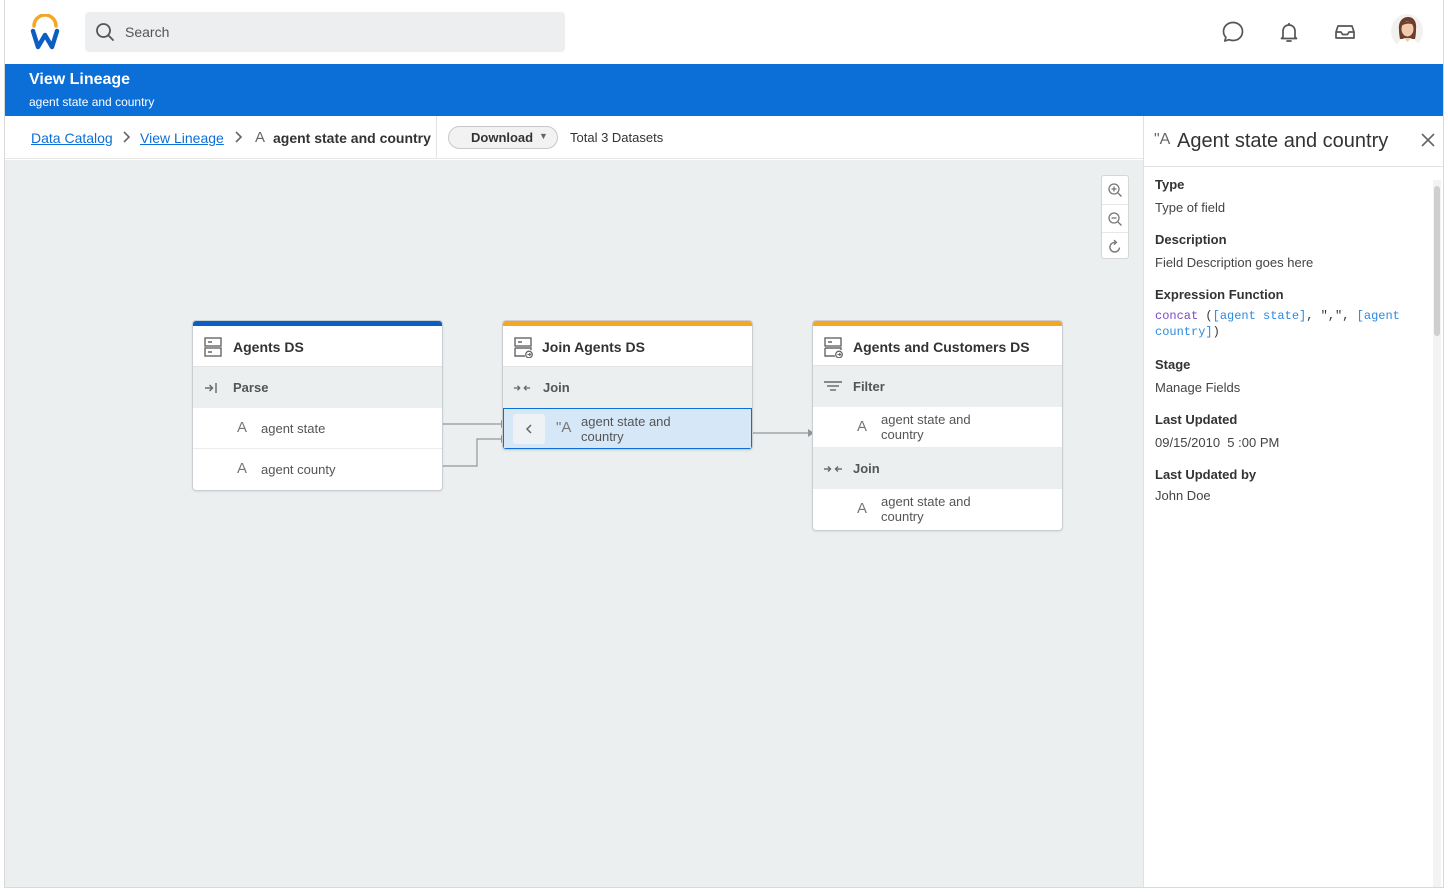 The image size is (1448, 892). I want to click on panel-title: Agent state and country, so click(1283, 141).